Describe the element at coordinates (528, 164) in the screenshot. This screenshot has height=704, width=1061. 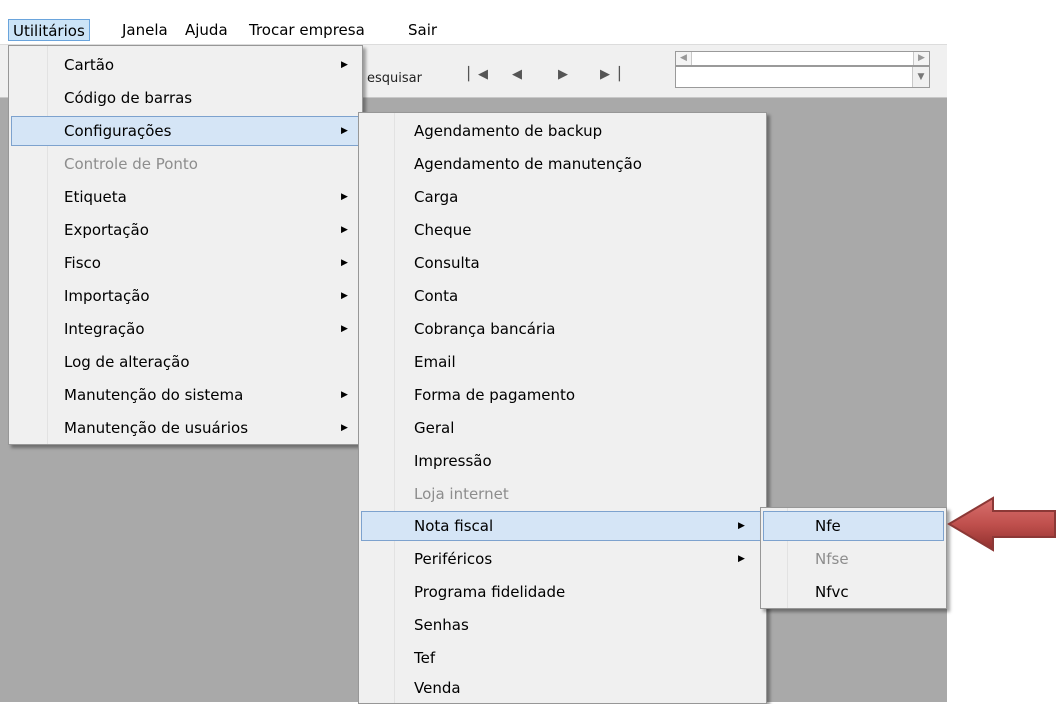
I see `menu-item-label: Agendamento de manutenção` at that location.